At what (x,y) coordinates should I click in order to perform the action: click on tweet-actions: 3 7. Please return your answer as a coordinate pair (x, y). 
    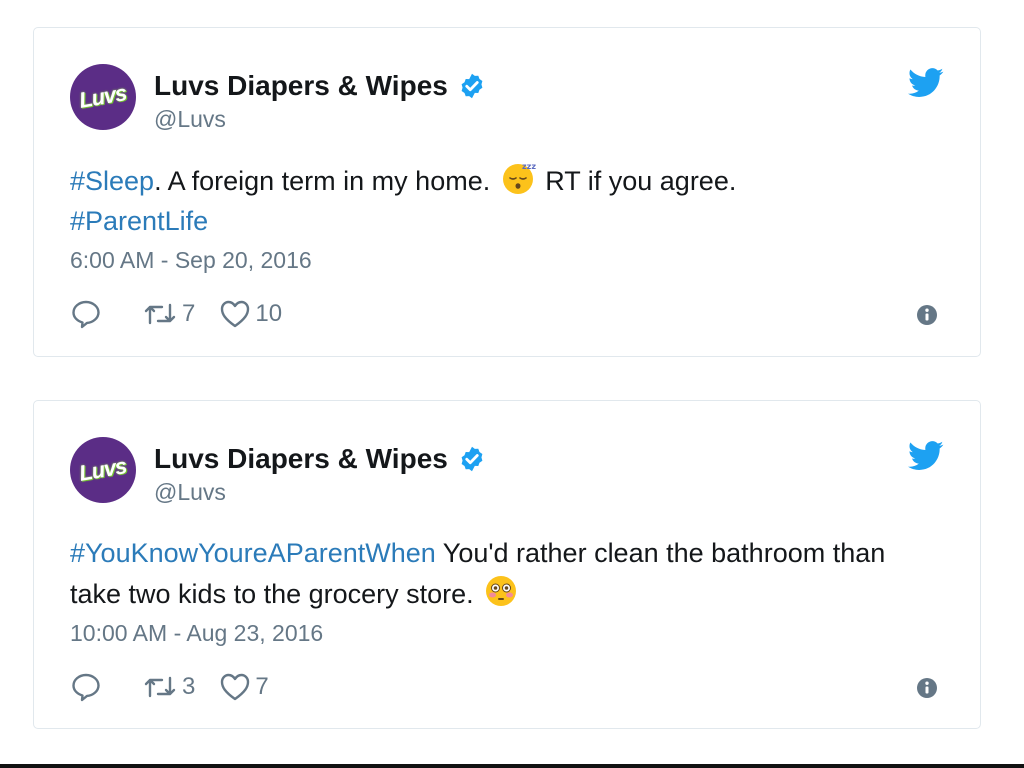
    Looking at the image, I should click on (169, 687).